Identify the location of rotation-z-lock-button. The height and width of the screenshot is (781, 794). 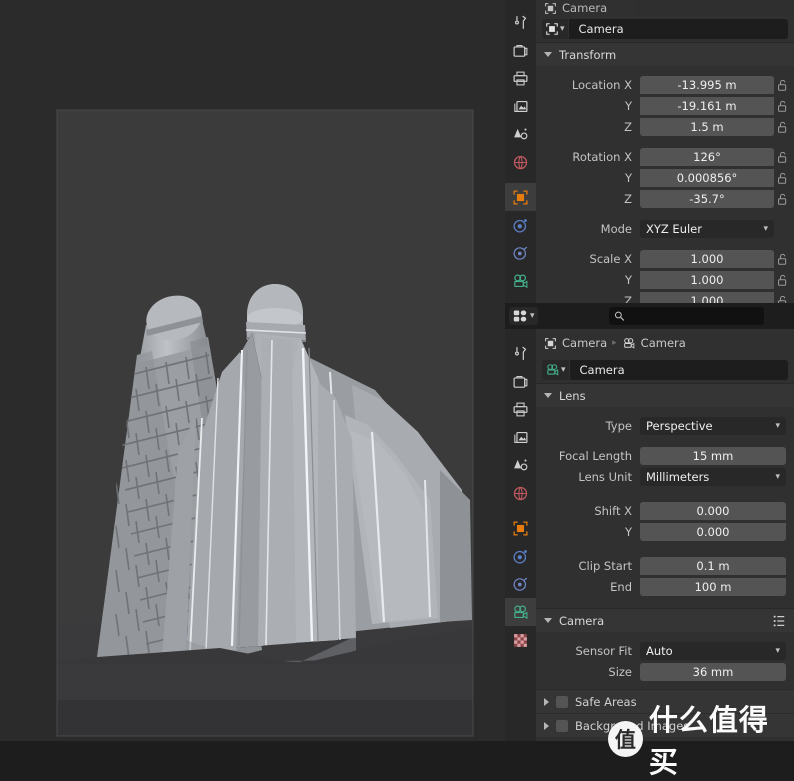
(782, 199).